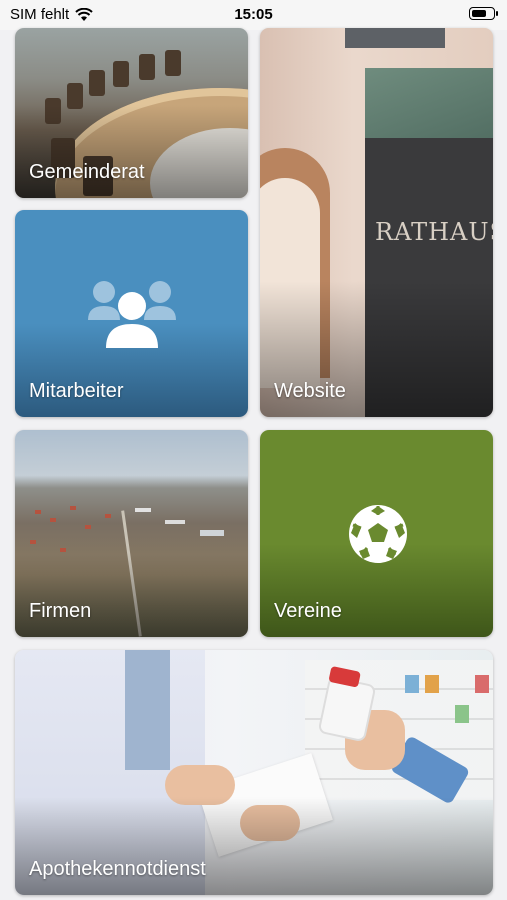 This screenshot has width=507, height=900. I want to click on status-bar: SIM fehlt 15:05, so click(253, 15).